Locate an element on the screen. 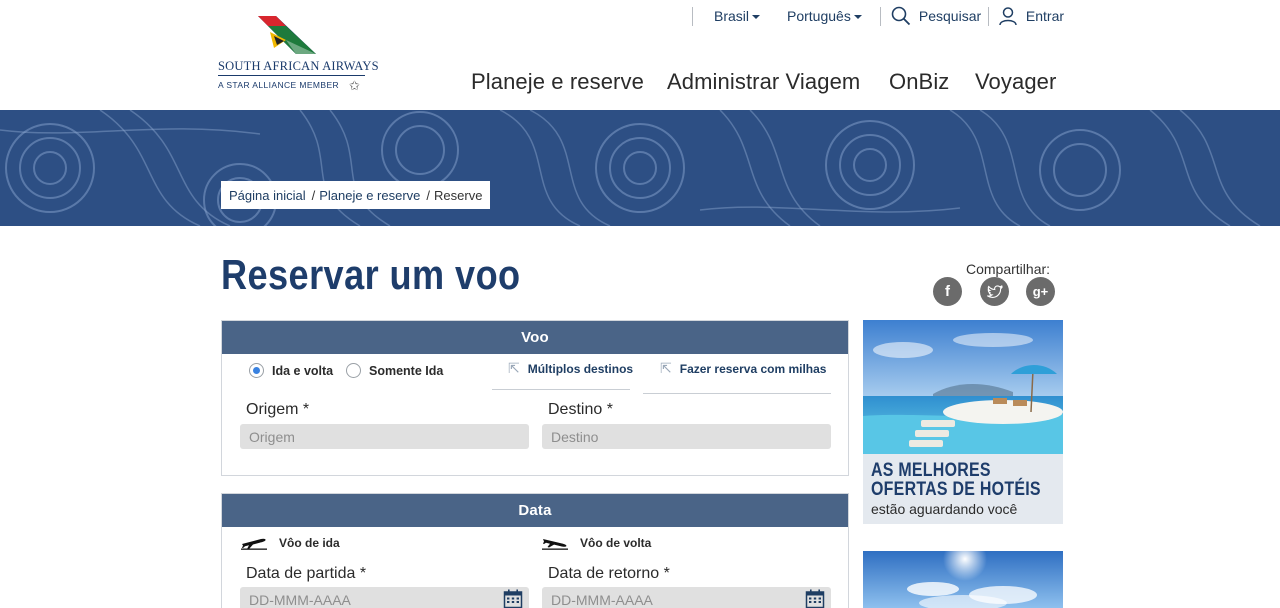 This screenshot has width=1280, height=608. return-date-input is located at coordinates (686, 597).